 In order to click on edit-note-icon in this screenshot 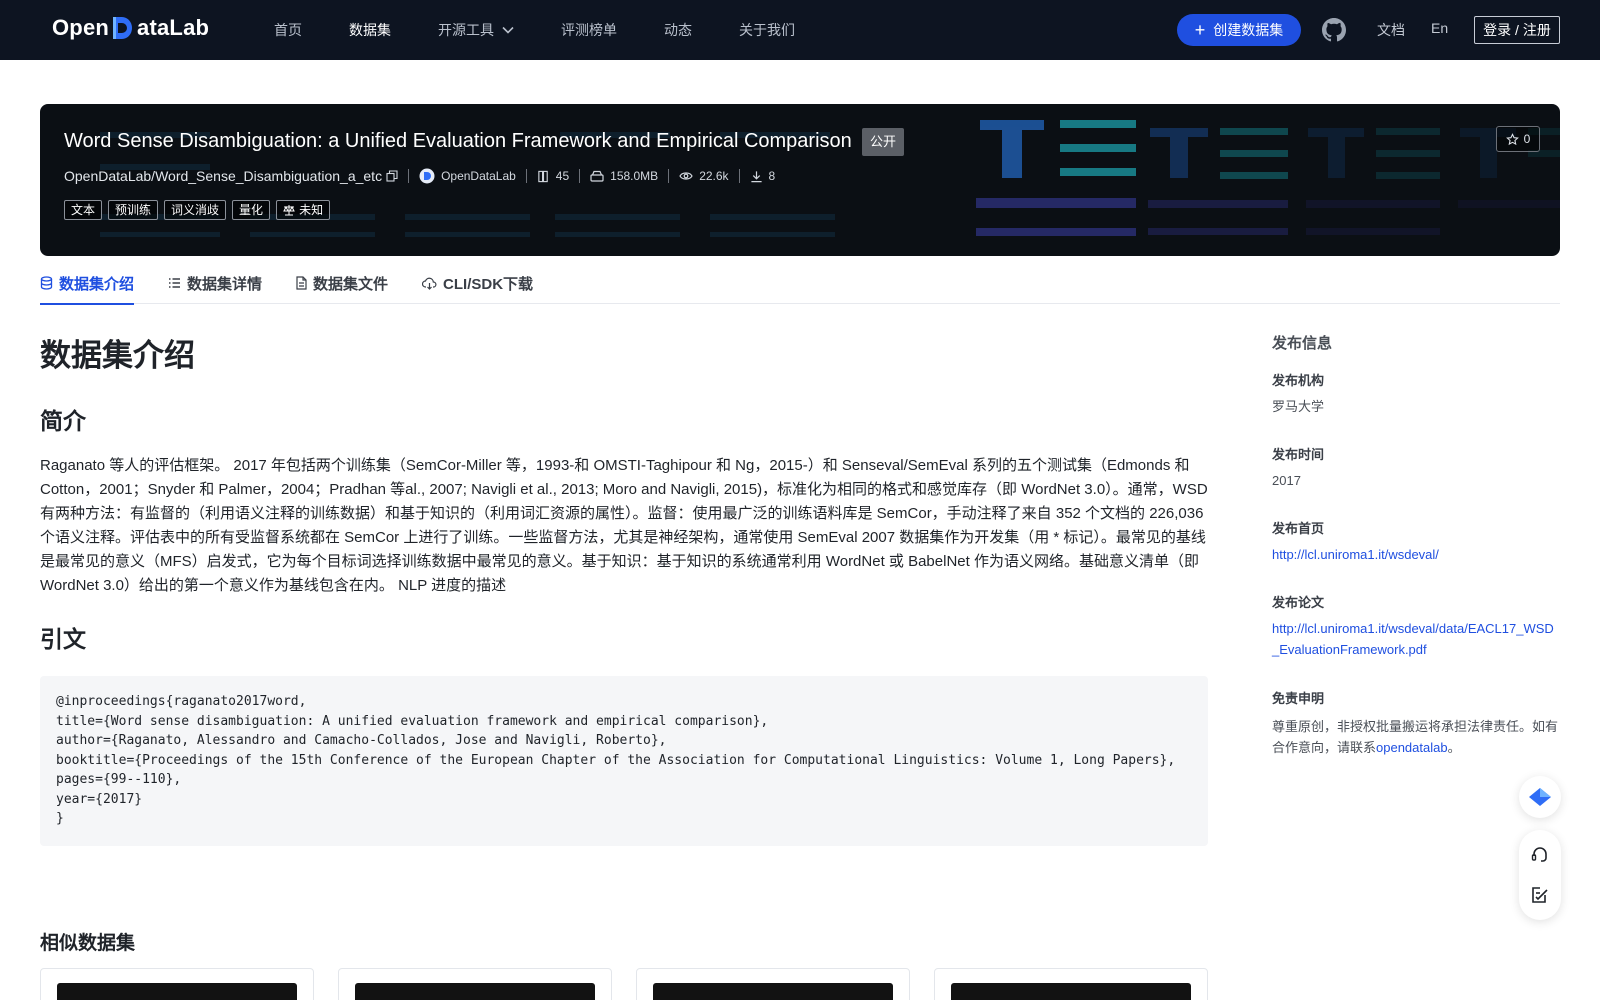, I will do `click(1540, 895)`.